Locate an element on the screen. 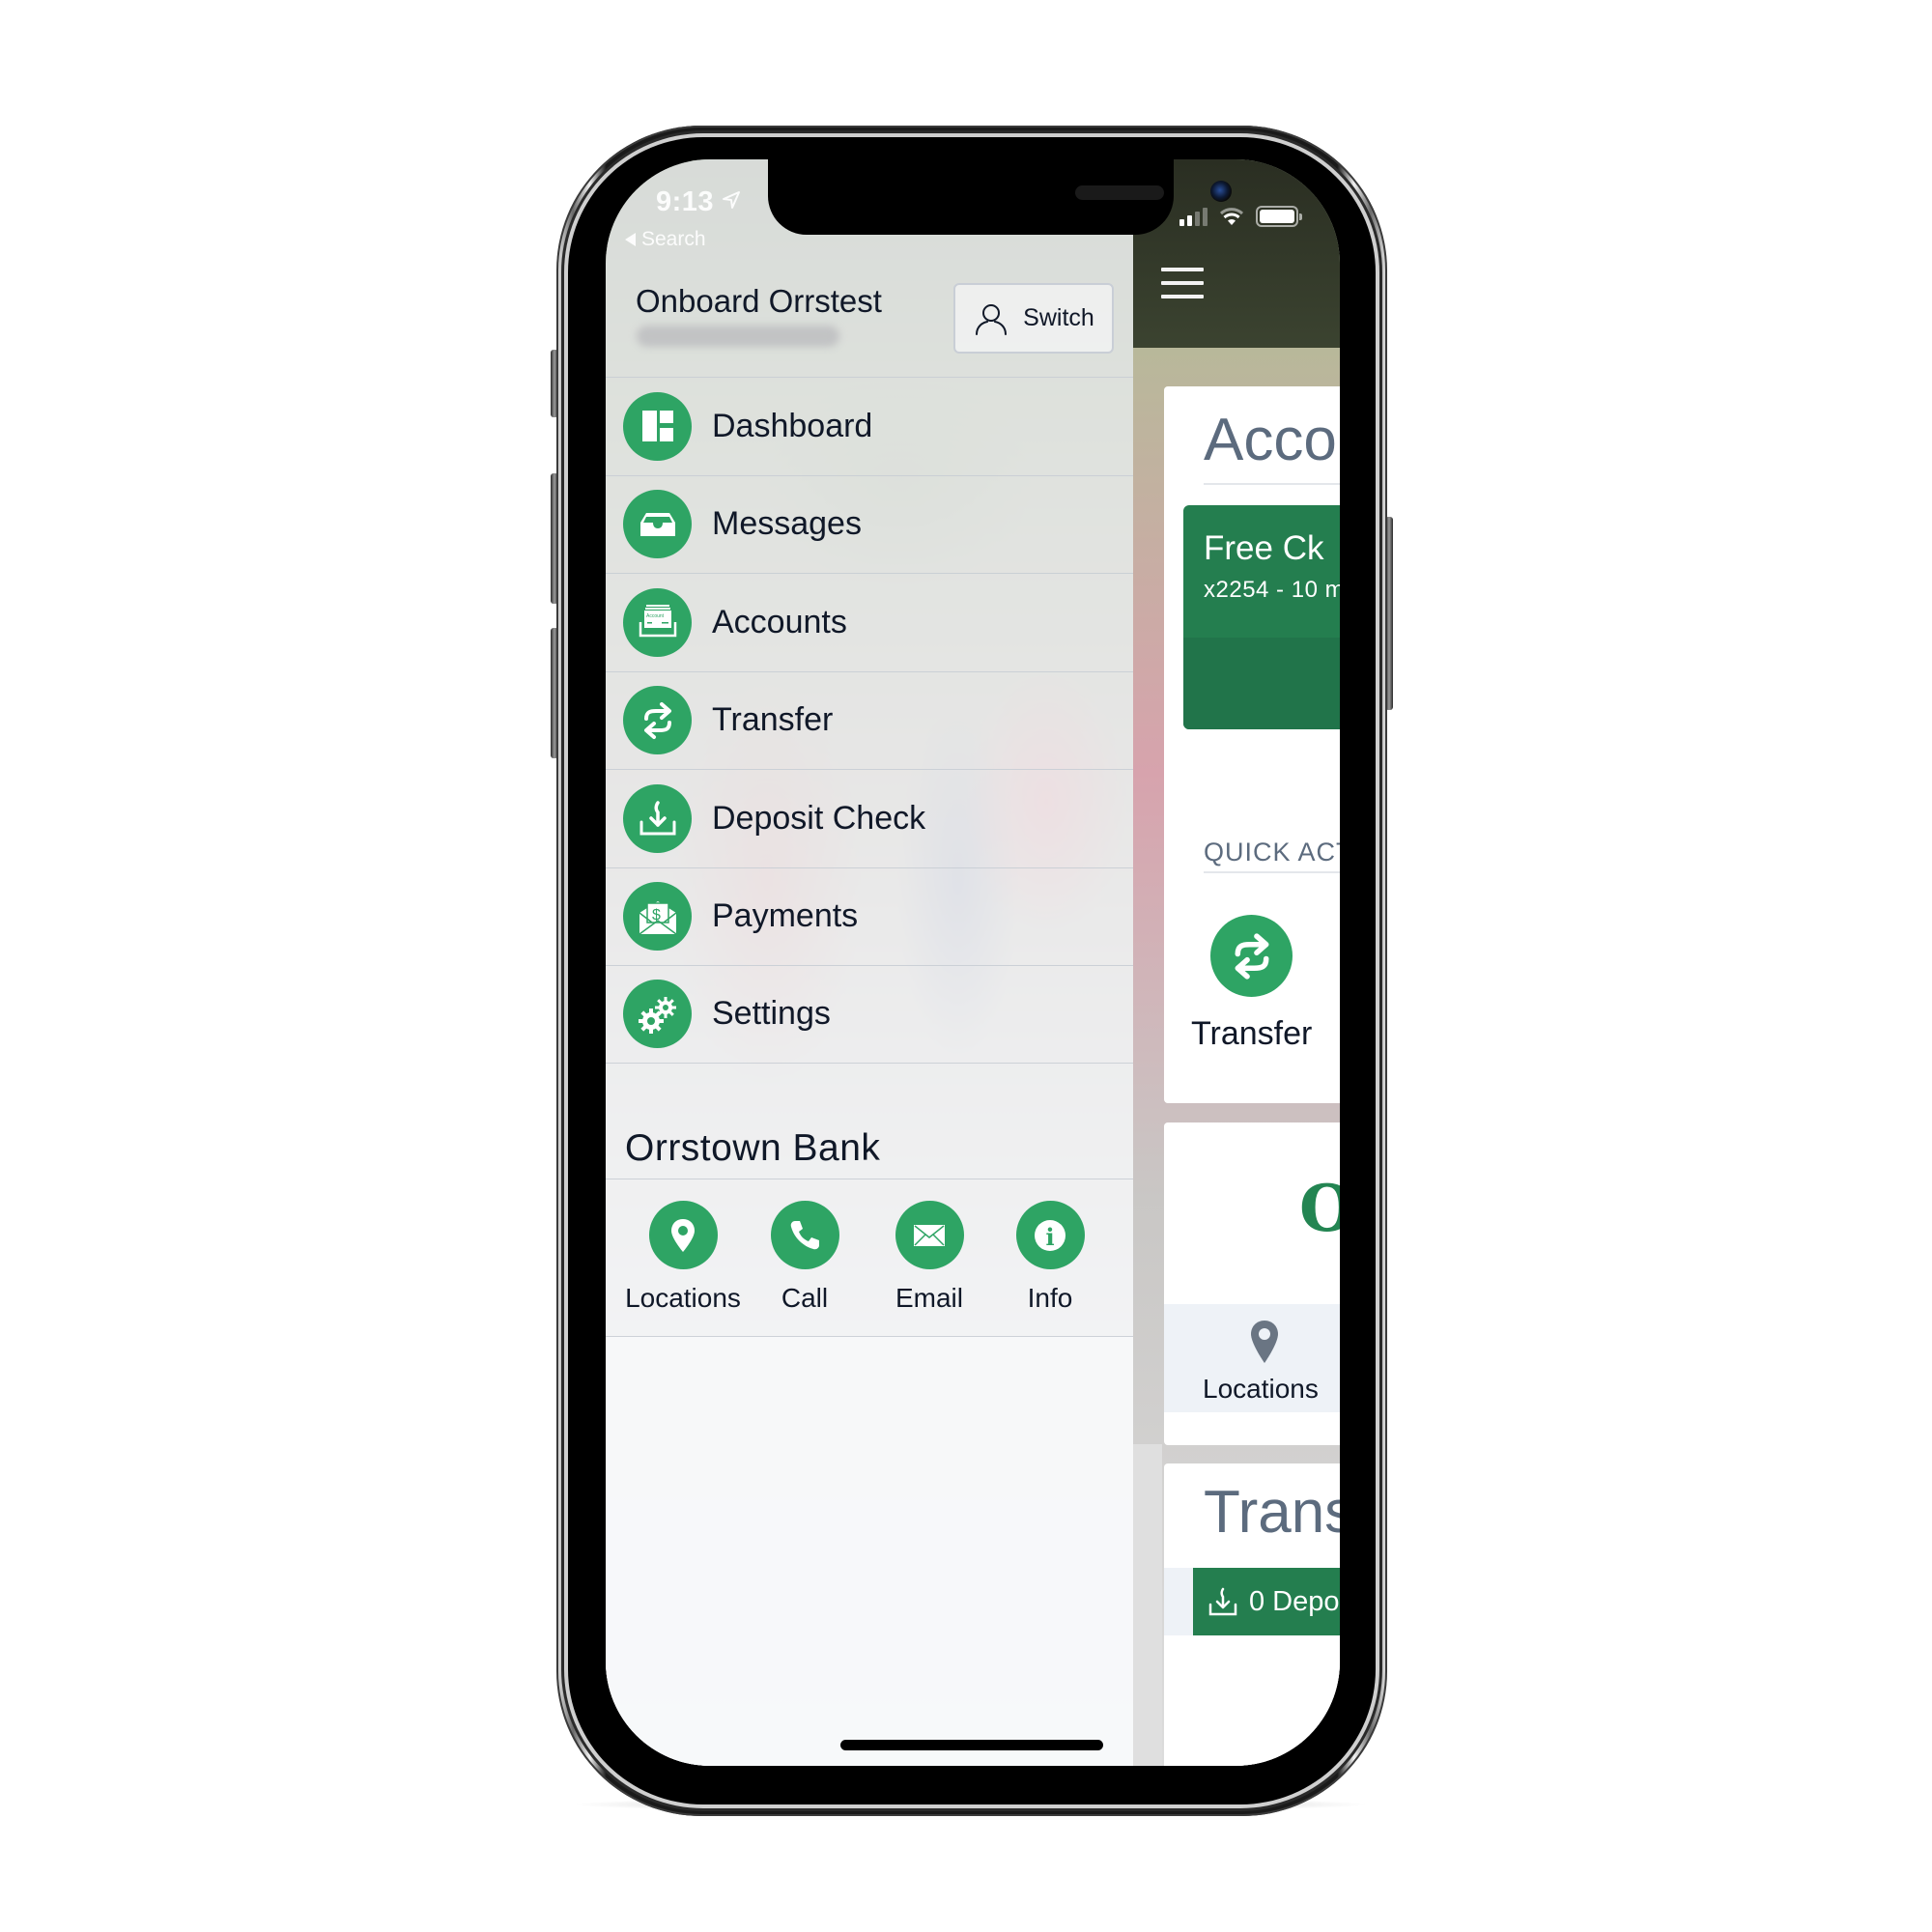 This screenshot has height=1932, width=1932. contact-call-button: Call is located at coordinates (804, 1257).